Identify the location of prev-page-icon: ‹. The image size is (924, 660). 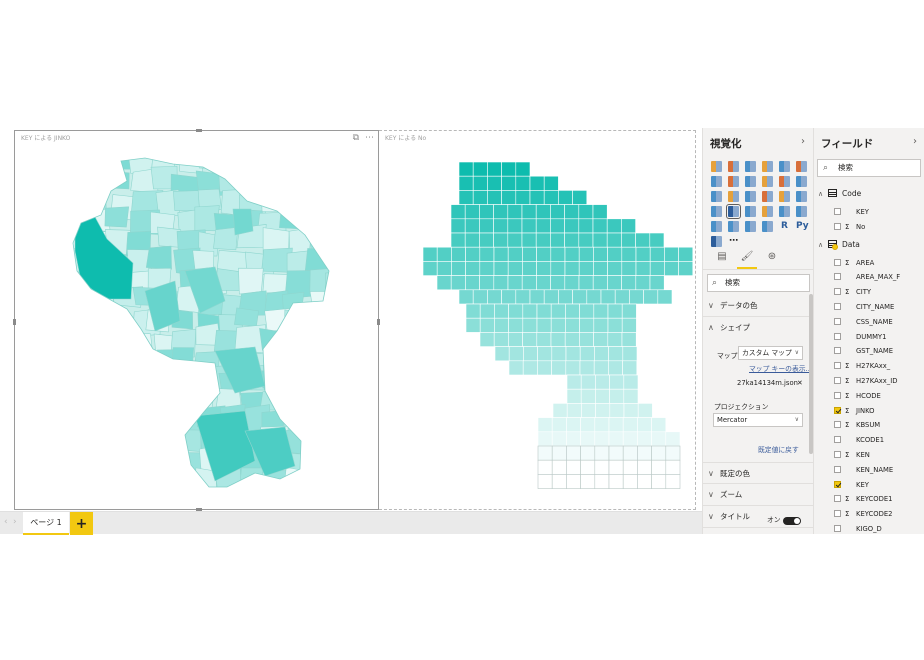
(6, 522).